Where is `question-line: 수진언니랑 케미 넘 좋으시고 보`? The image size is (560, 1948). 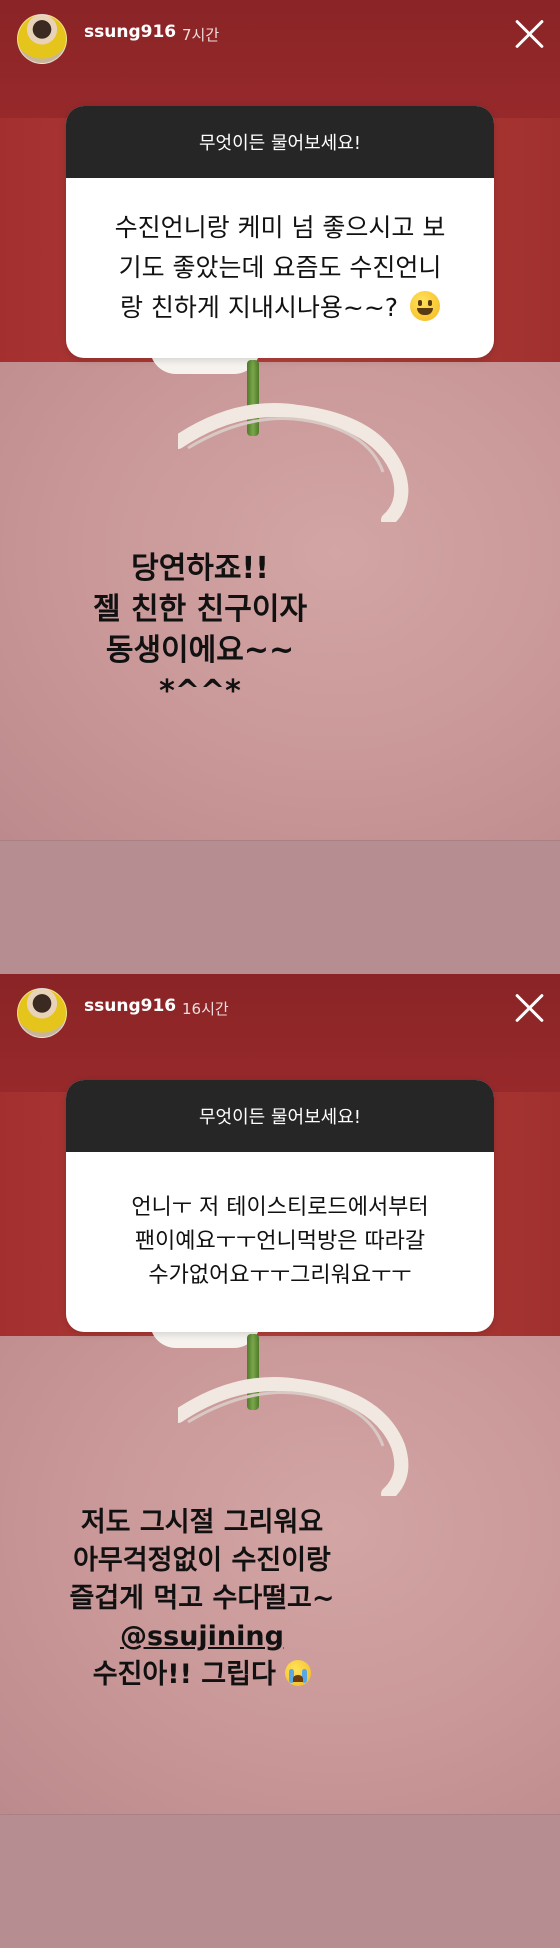 question-line: 수진언니랑 케미 넘 좋으시고 보 is located at coordinates (280, 227).